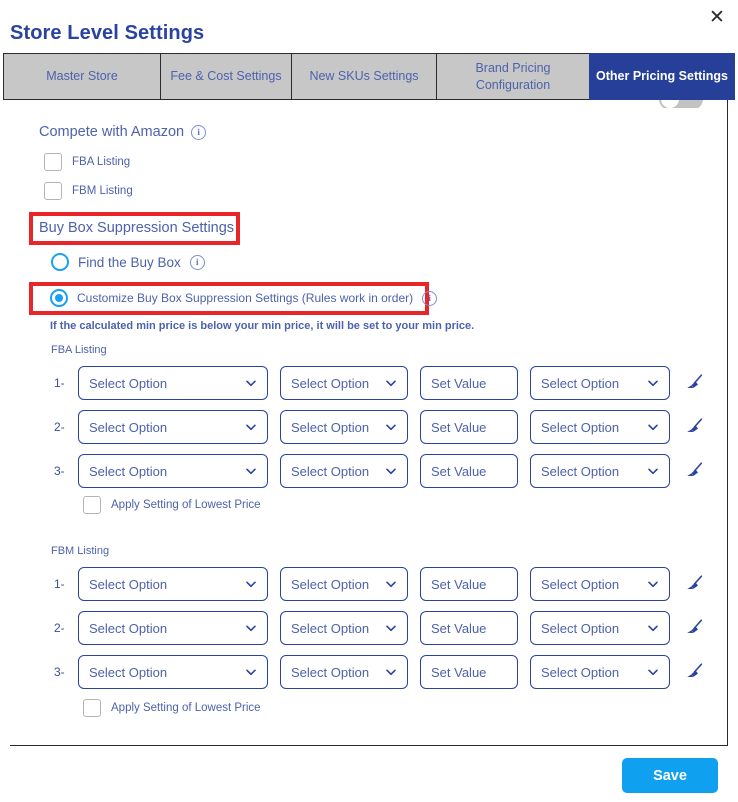  What do you see at coordinates (172, 505) in the screenshot?
I see `apply-lowest-price-row-fba: Apply Setting of Lowest Price` at bounding box center [172, 505].